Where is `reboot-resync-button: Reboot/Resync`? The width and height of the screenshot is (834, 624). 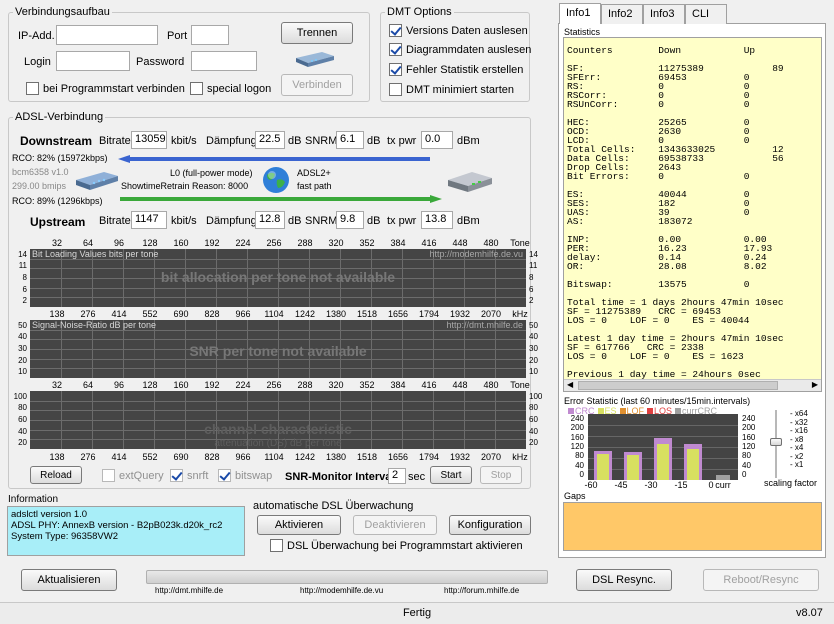 reboot-resync-button: Reboot/Resync is located at coordinates (761, 580).